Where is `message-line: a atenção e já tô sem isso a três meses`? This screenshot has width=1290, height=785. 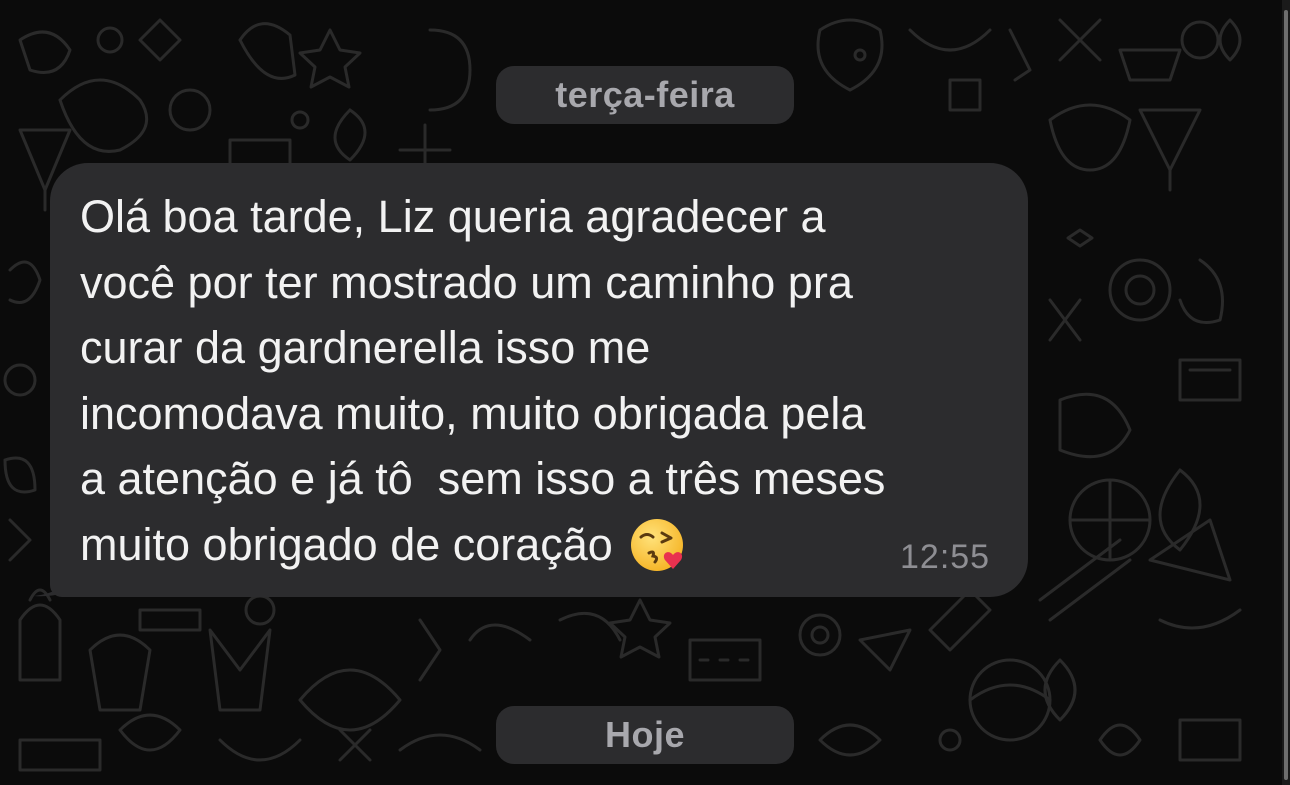 message-line: a atenção e já tô sem isso a três meses is located at coordinates (483, 478).